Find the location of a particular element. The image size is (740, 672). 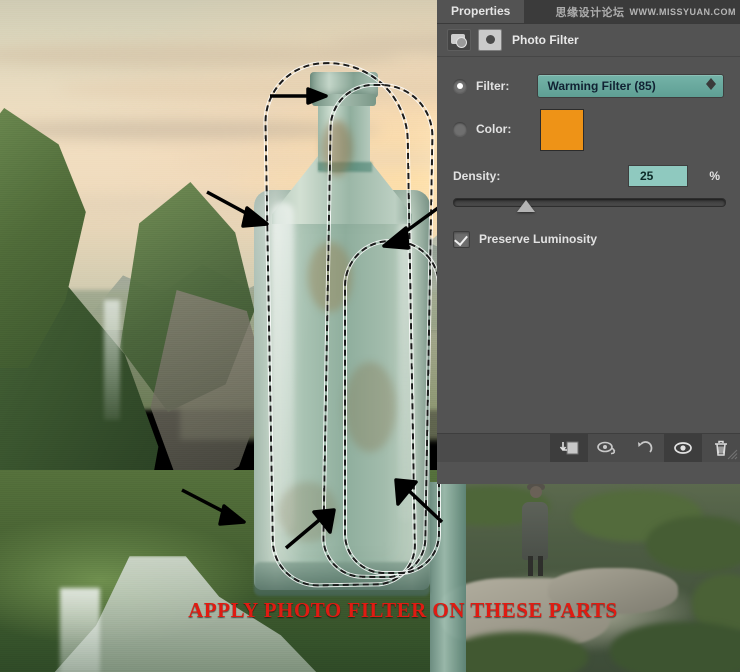

slider-track is located at coordinates (589, 202).